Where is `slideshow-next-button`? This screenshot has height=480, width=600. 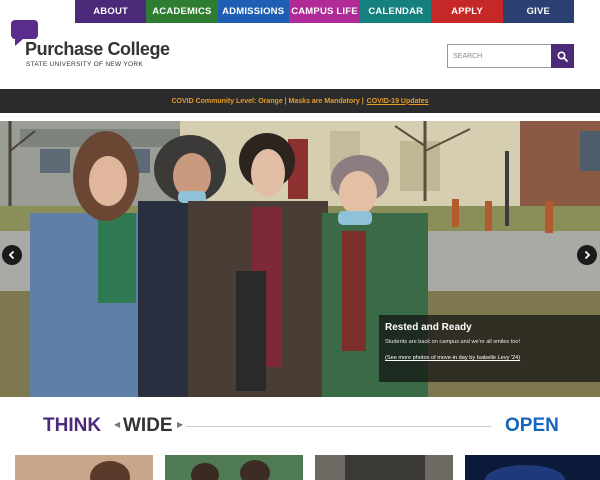
slideshow-next-button is located at coordinates (587, 255).